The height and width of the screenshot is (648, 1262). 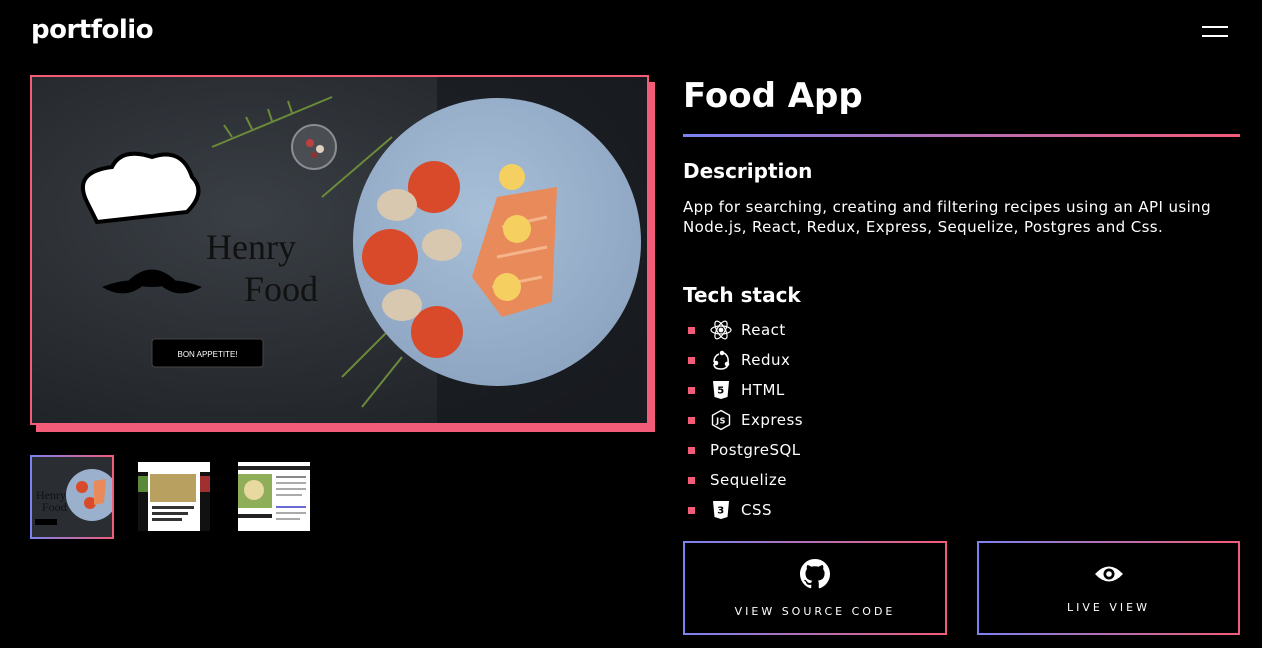 What do you see at coordinates (742, 295) in the screenshot?
I see `tech-stack-heading: Tech stack` at bounding box center [742, 295].